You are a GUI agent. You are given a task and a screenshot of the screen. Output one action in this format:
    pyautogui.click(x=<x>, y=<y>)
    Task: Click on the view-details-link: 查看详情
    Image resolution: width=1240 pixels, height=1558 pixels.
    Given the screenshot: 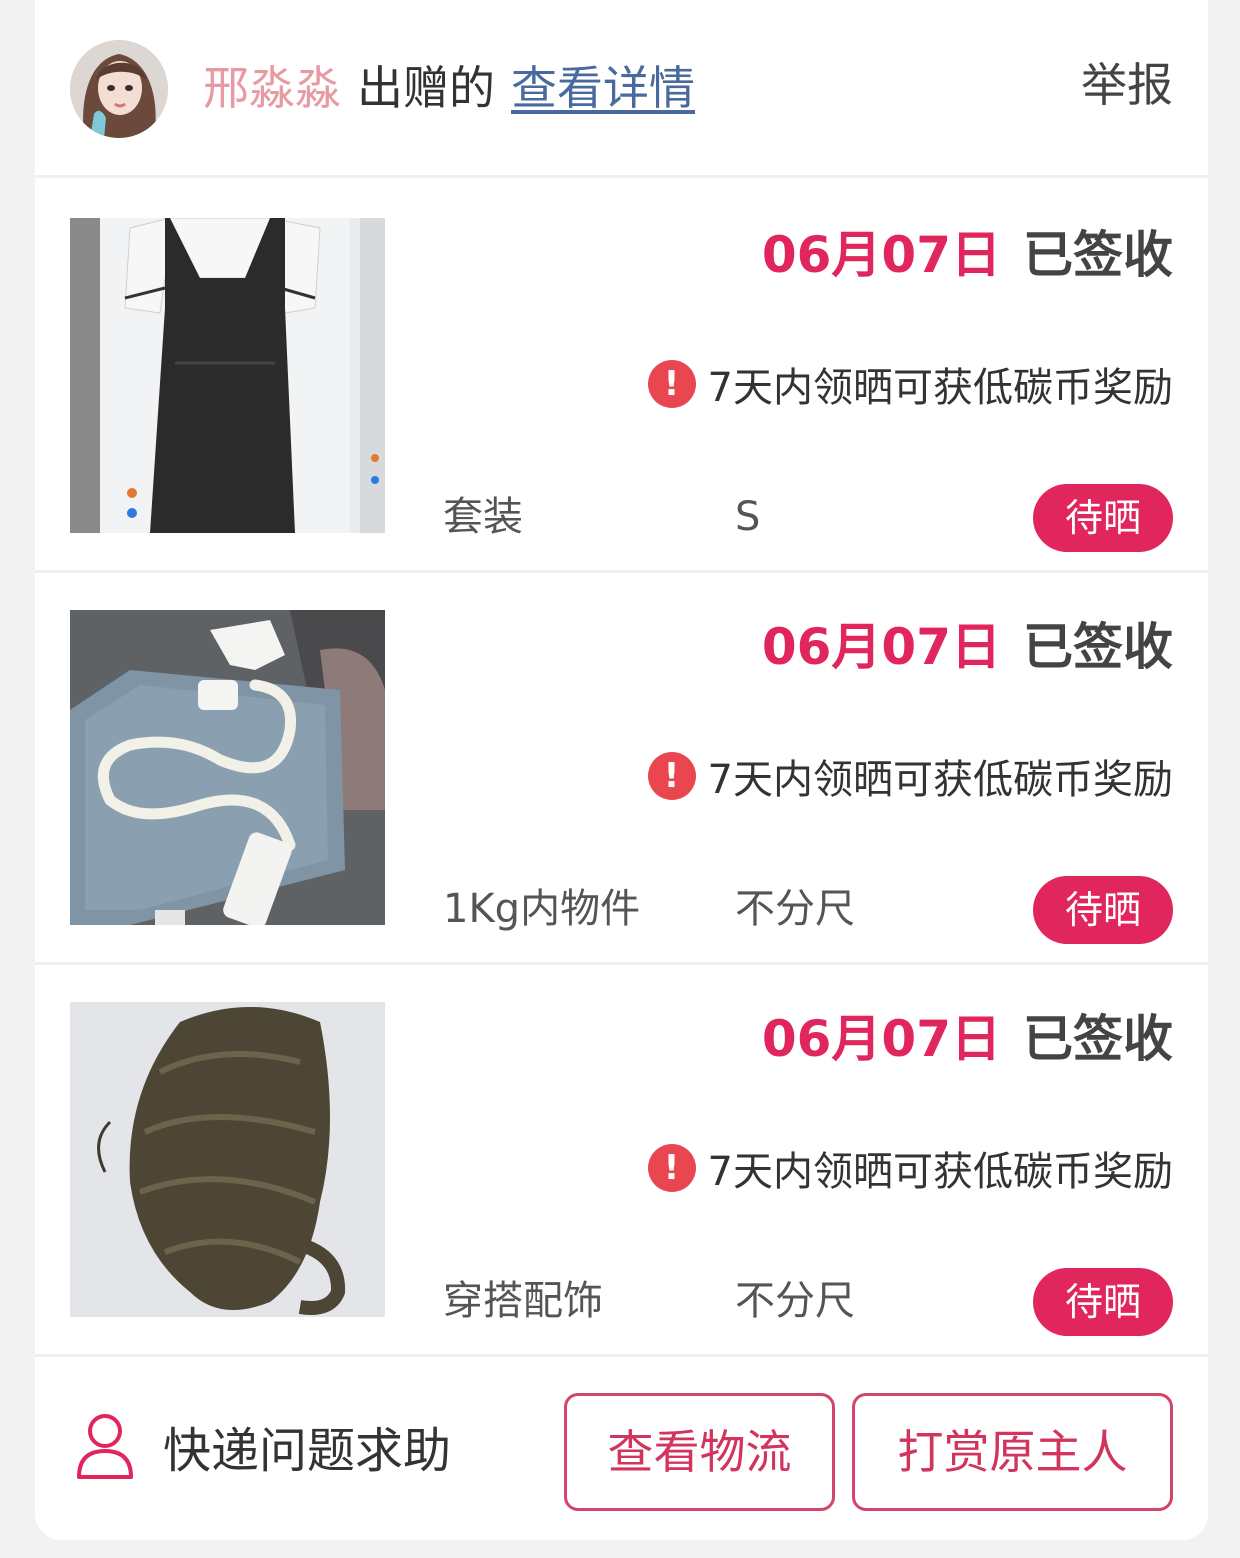 What is the action you would take?
    pyautogui.click(x=603, y=85)
    